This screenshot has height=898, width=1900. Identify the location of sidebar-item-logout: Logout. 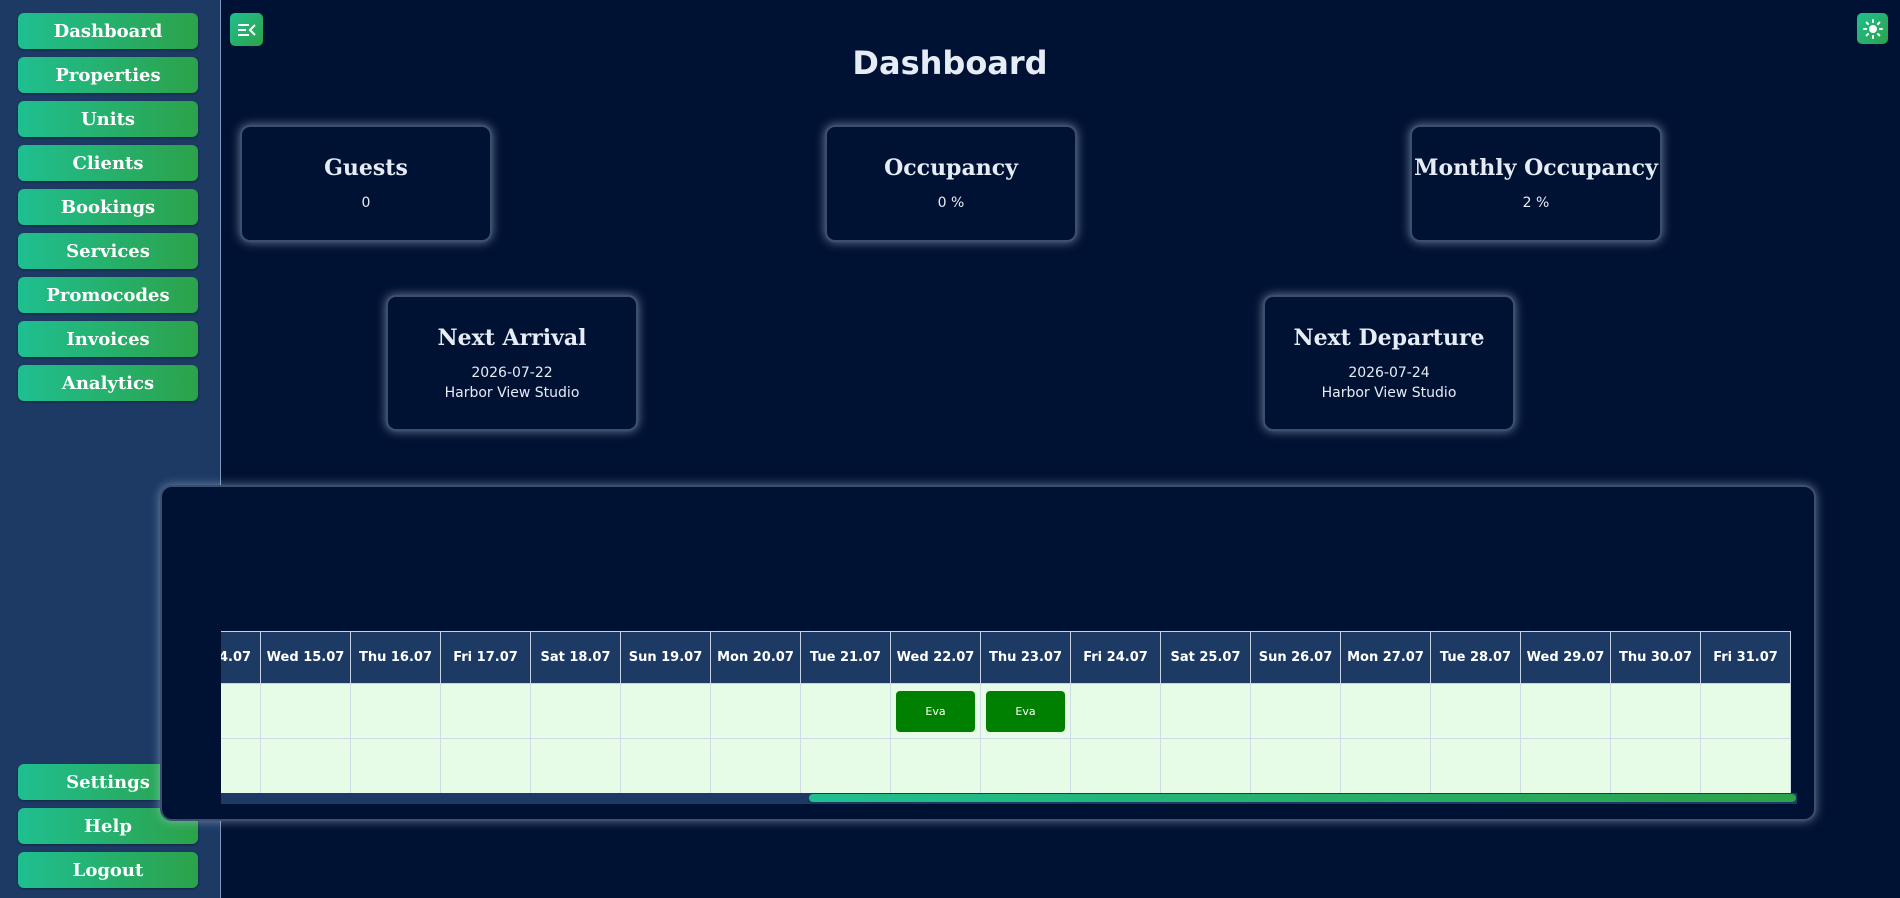
(108, 870).